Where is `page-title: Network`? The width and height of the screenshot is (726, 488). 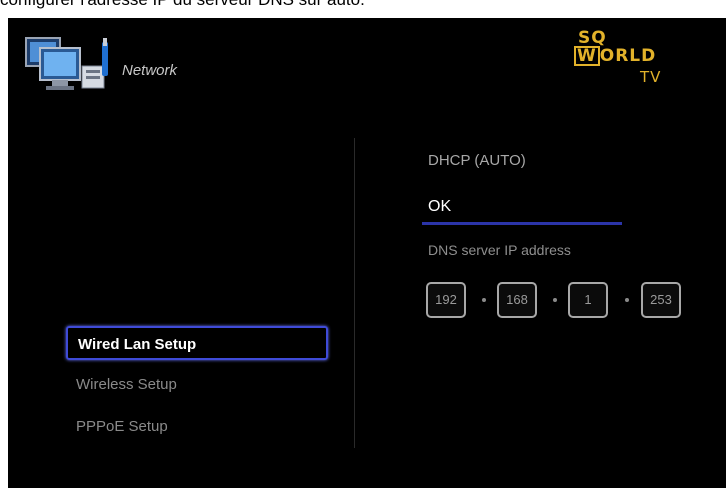 page-title: Network is located at coordinates (150, 70).